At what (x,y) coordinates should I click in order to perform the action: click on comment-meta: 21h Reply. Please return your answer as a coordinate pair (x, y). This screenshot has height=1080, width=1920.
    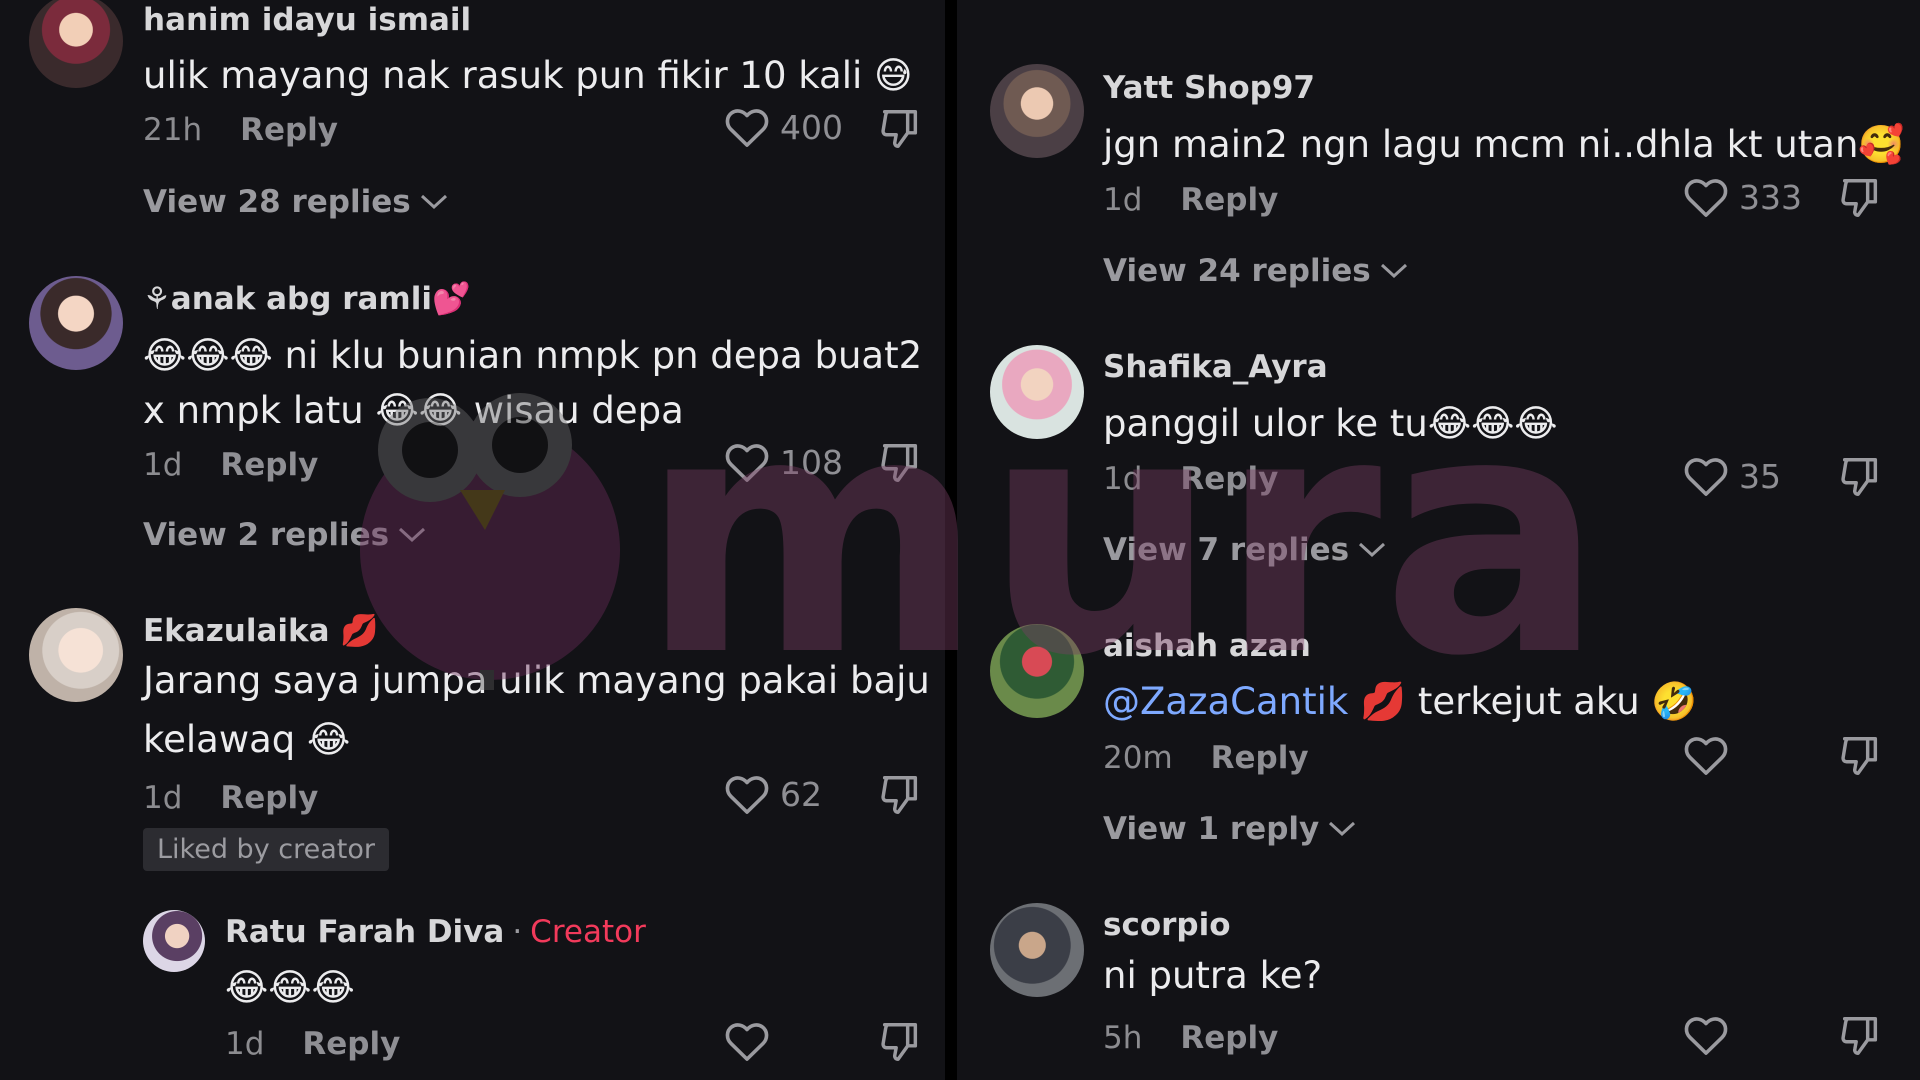
    Looking at the image, I should click on (240, 130).